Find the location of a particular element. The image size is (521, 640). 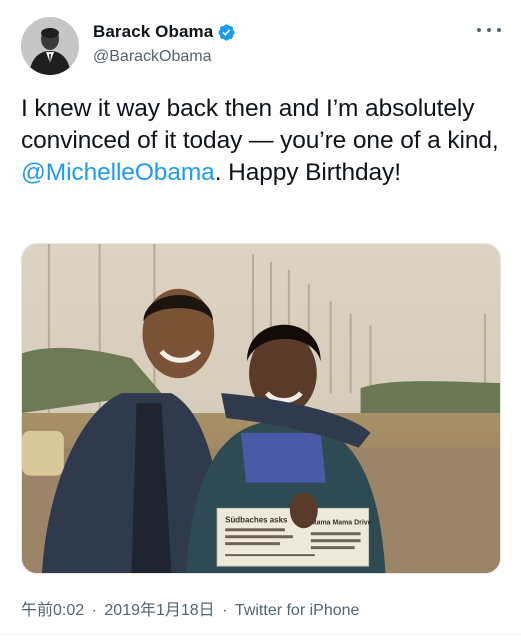

author-name-row: Barack Obama is located at coordinates (164, 32).